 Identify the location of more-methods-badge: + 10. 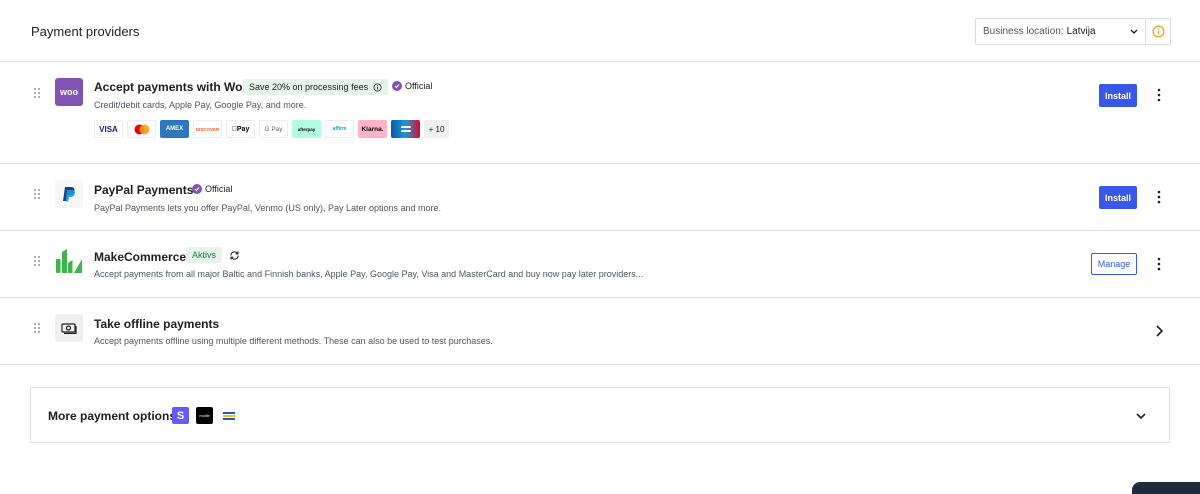
(436, 129).